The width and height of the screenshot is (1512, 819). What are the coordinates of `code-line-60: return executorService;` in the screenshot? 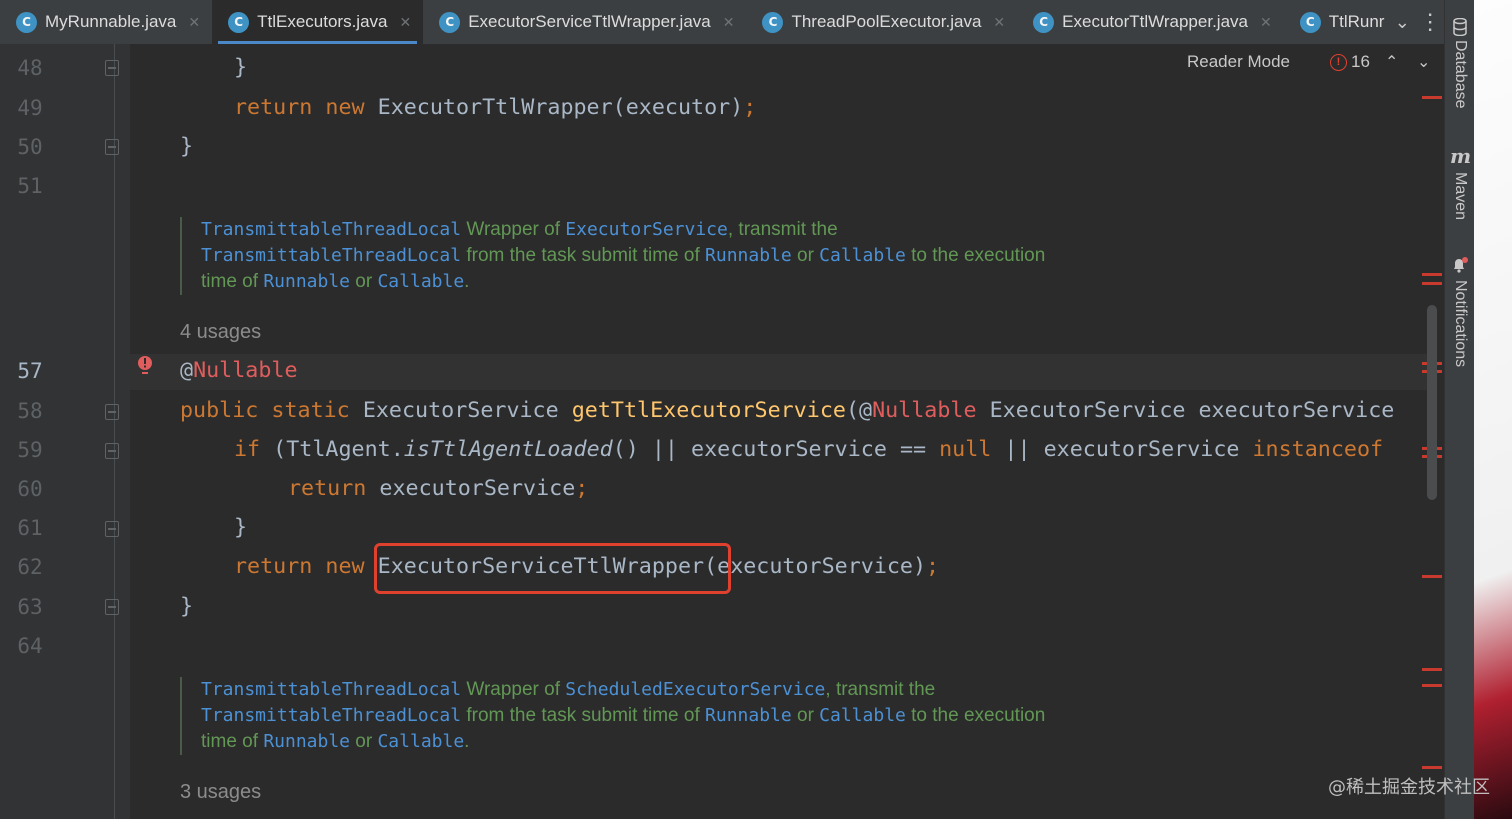 It's located at (438, 488).